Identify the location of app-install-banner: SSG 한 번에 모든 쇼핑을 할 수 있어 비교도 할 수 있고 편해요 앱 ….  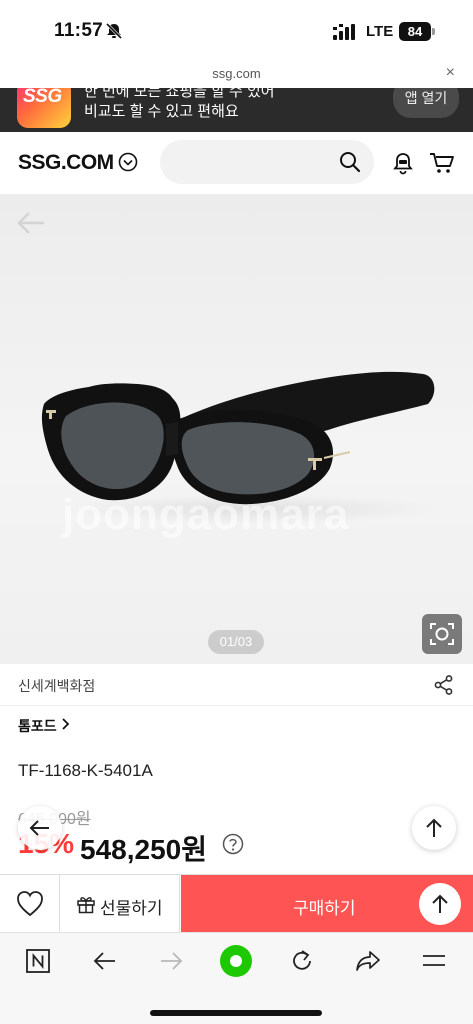
(236, 110).